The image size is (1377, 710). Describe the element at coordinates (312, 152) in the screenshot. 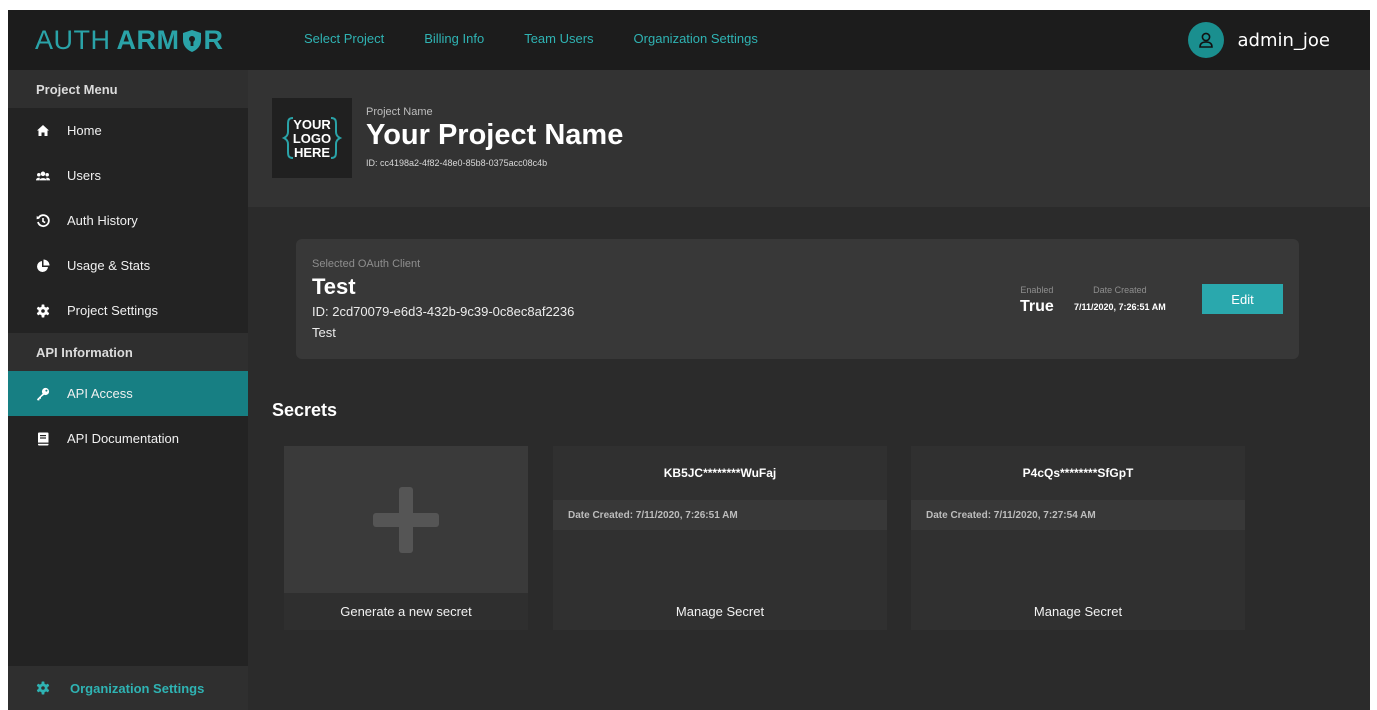

I see `logo-line-3: HERE` at that location.